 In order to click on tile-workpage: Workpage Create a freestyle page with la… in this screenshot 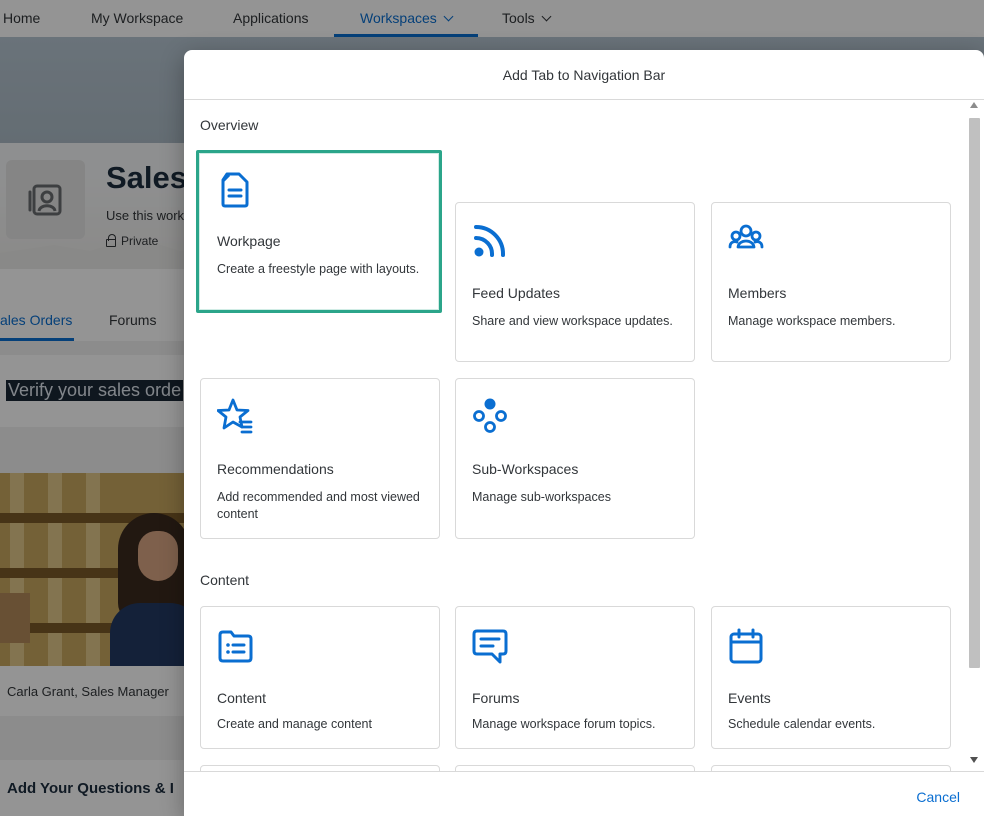, I will do `click(319, 231)`.